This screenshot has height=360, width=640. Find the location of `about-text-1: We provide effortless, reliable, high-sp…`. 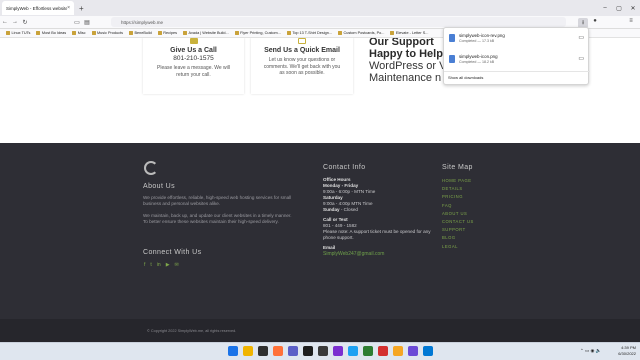

about-text-1: We provide effortless, reliable, high-sp… is located at coordinates (217, 200).